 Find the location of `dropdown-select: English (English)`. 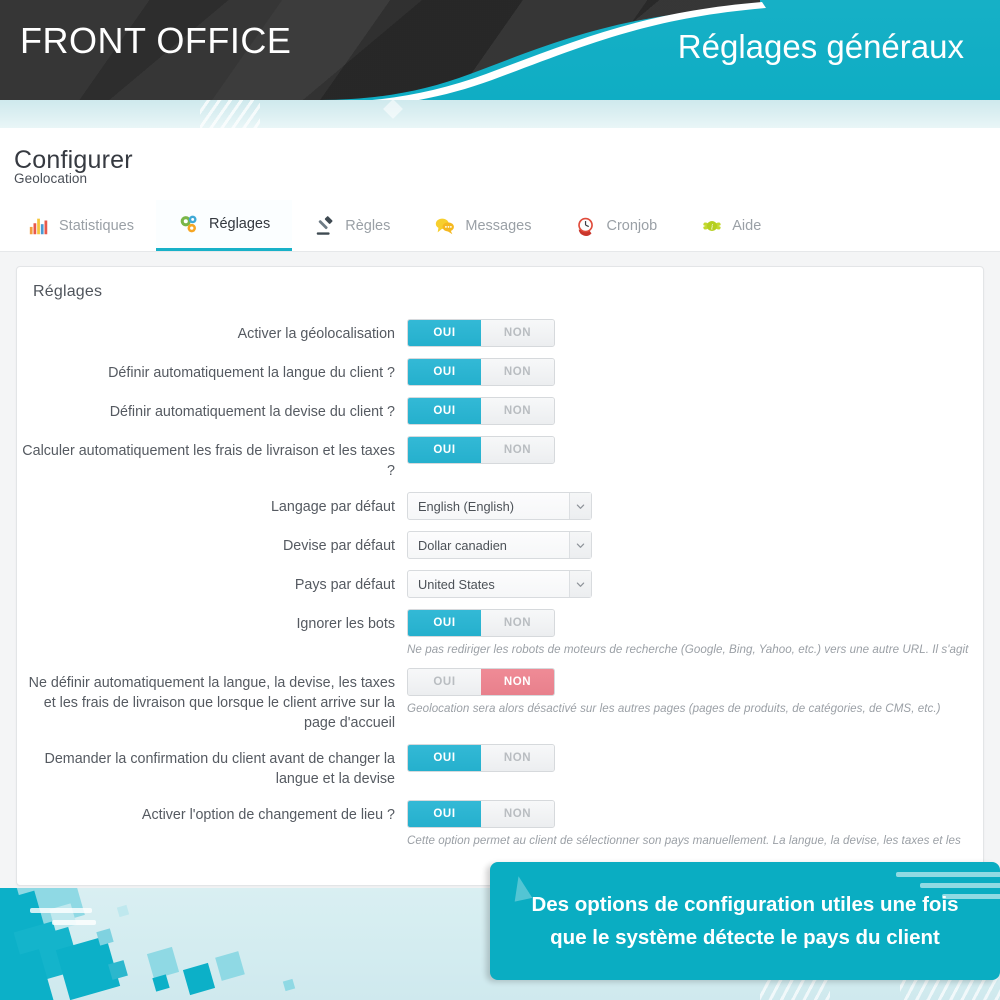

dropdown-select: English (English) is located at coordinates (499, 506).